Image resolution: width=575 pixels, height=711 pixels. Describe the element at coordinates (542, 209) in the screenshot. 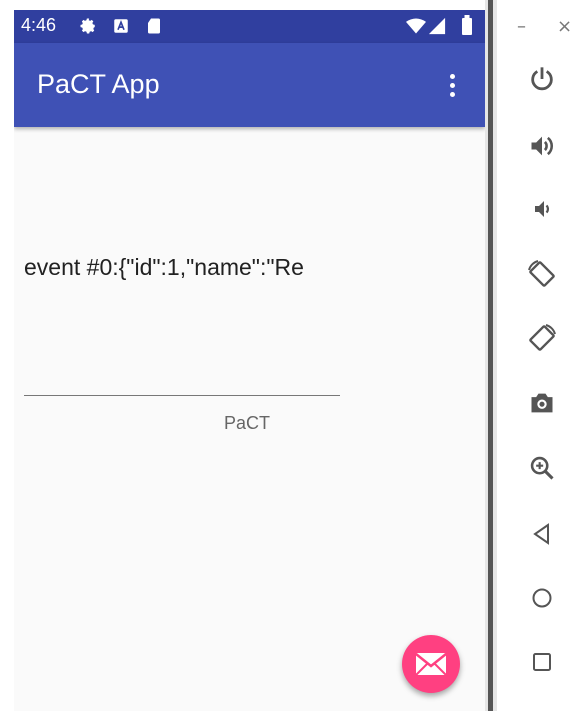

I see `volume-down-icon` at that location.